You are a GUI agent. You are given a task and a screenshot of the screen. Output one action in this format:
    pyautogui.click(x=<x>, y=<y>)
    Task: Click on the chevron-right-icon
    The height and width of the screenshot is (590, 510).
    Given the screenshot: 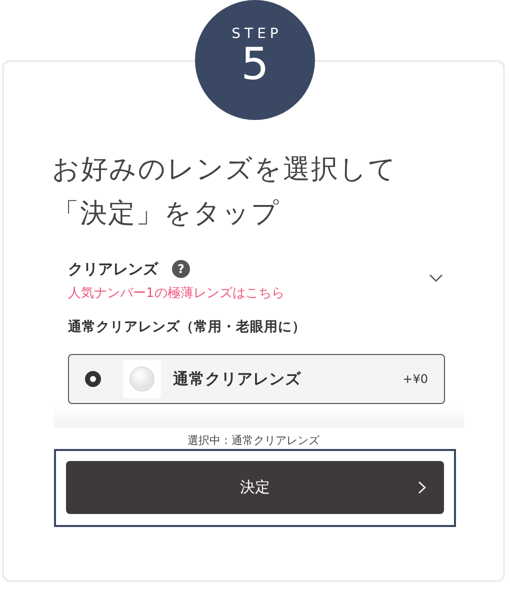 What is the action you would take?
    pyautogui.click(x=422, y=487)
    